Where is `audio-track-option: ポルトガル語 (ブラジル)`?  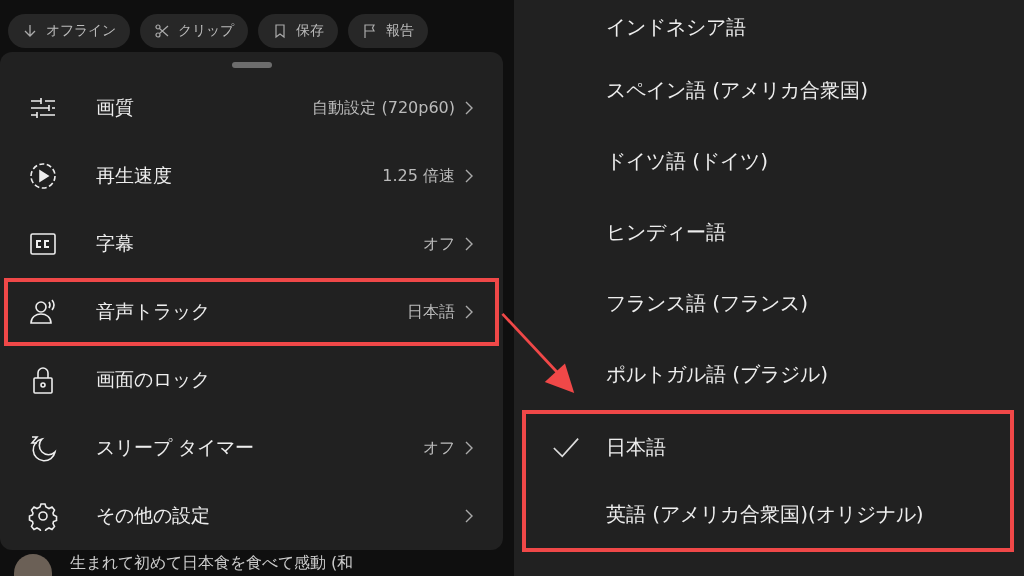
audio-track-option: ポルトガル語 (ブラジル) is located at coordinates (768, 374).